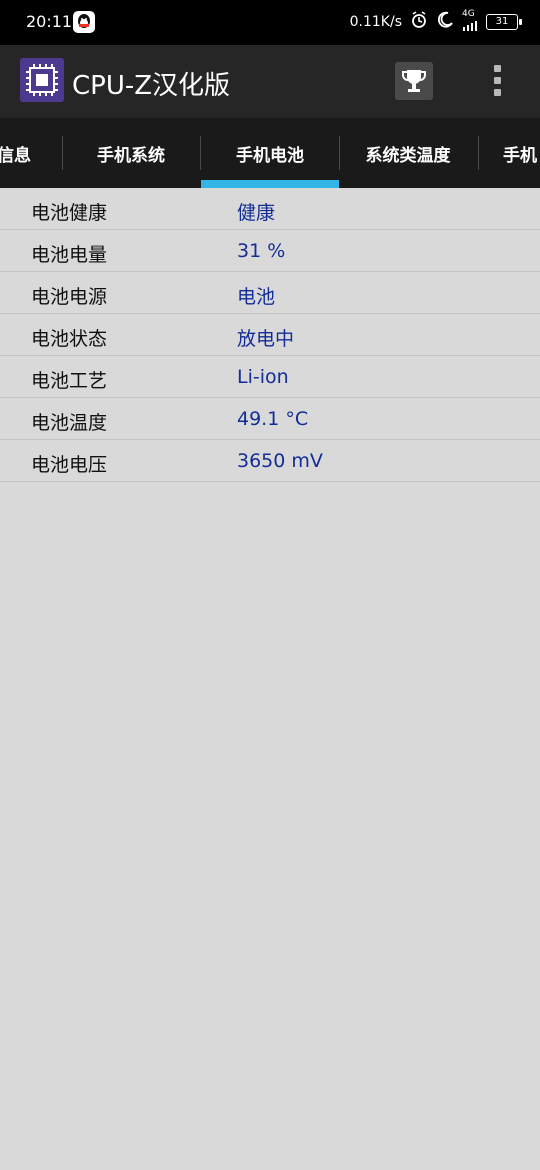 This screenshot has height=1170, width=540. I want to click on qq-notification-icon, so click(84, 22).